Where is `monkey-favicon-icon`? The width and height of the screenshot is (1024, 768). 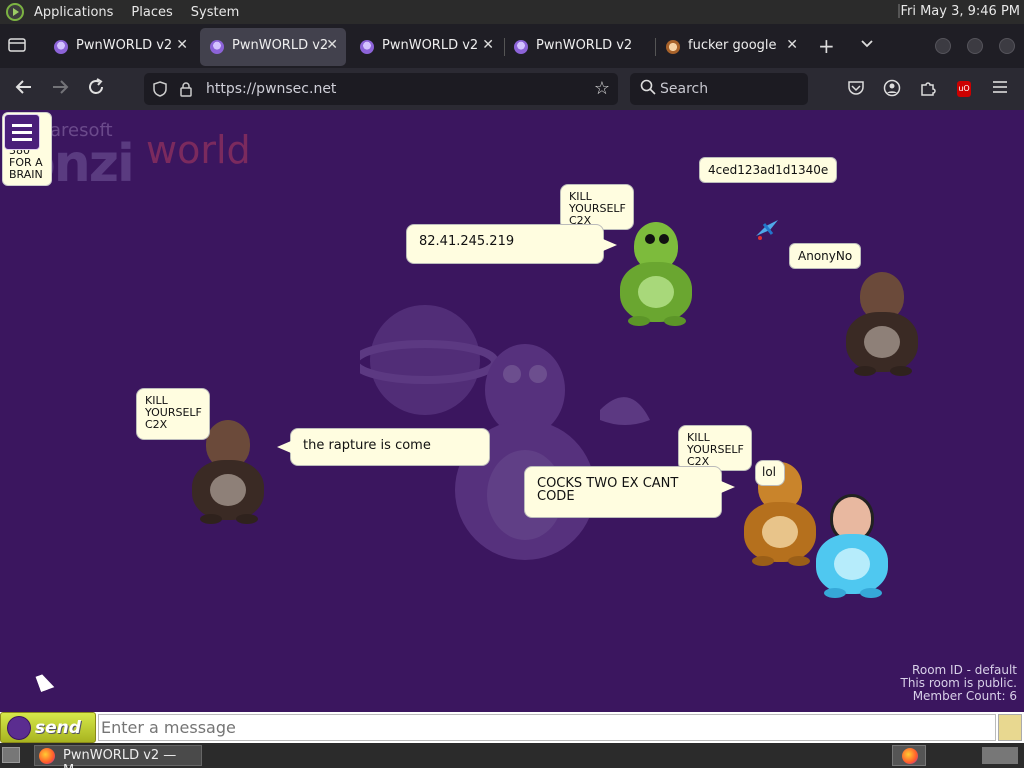 monkey-favicon-icon is located at coordinates (673, 47).